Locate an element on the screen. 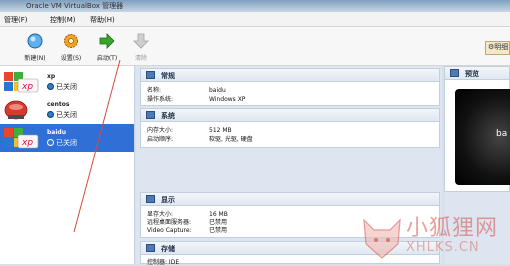  general-title: 常规 is located at coordinates (168, 76).